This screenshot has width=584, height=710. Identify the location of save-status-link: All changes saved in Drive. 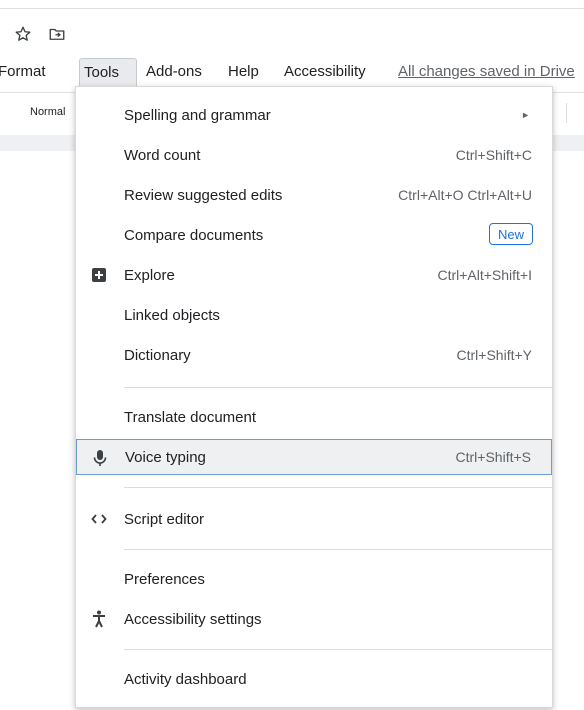
(486, 72).